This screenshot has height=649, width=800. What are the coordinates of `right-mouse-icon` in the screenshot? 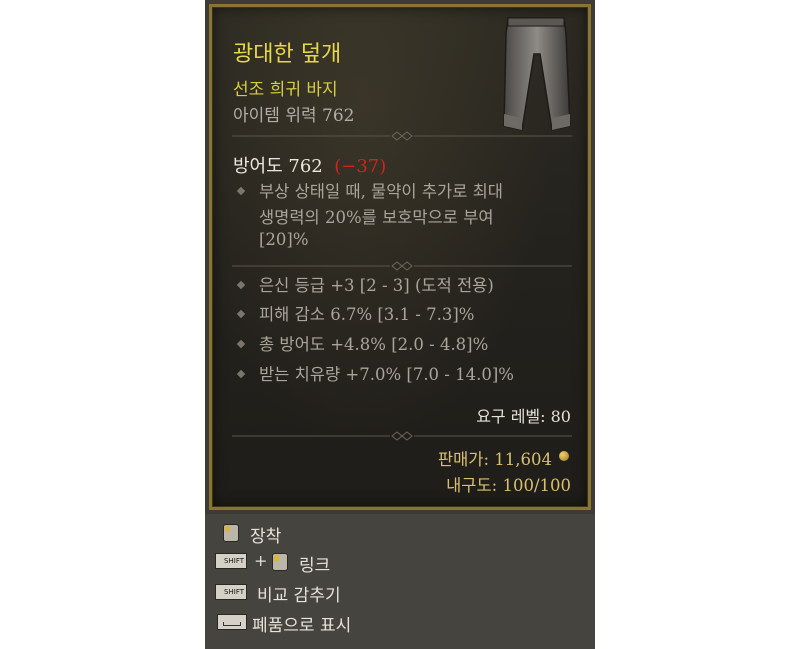 It's located at (231, 533).